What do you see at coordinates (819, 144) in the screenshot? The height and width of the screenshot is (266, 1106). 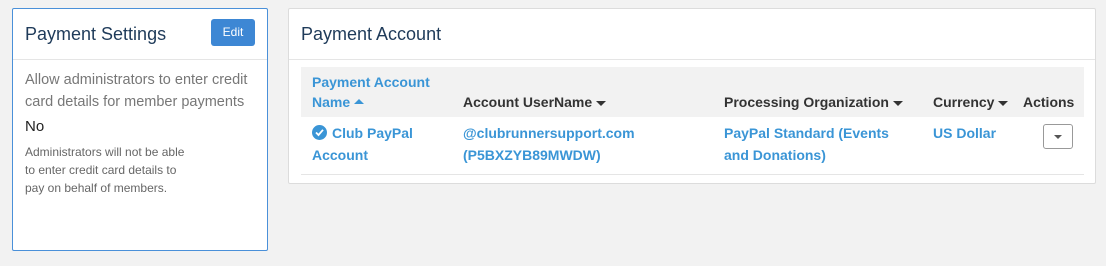 I see `processing-organization: PayPal Standard (Events and Donations)` at bounding box center [819, 144].